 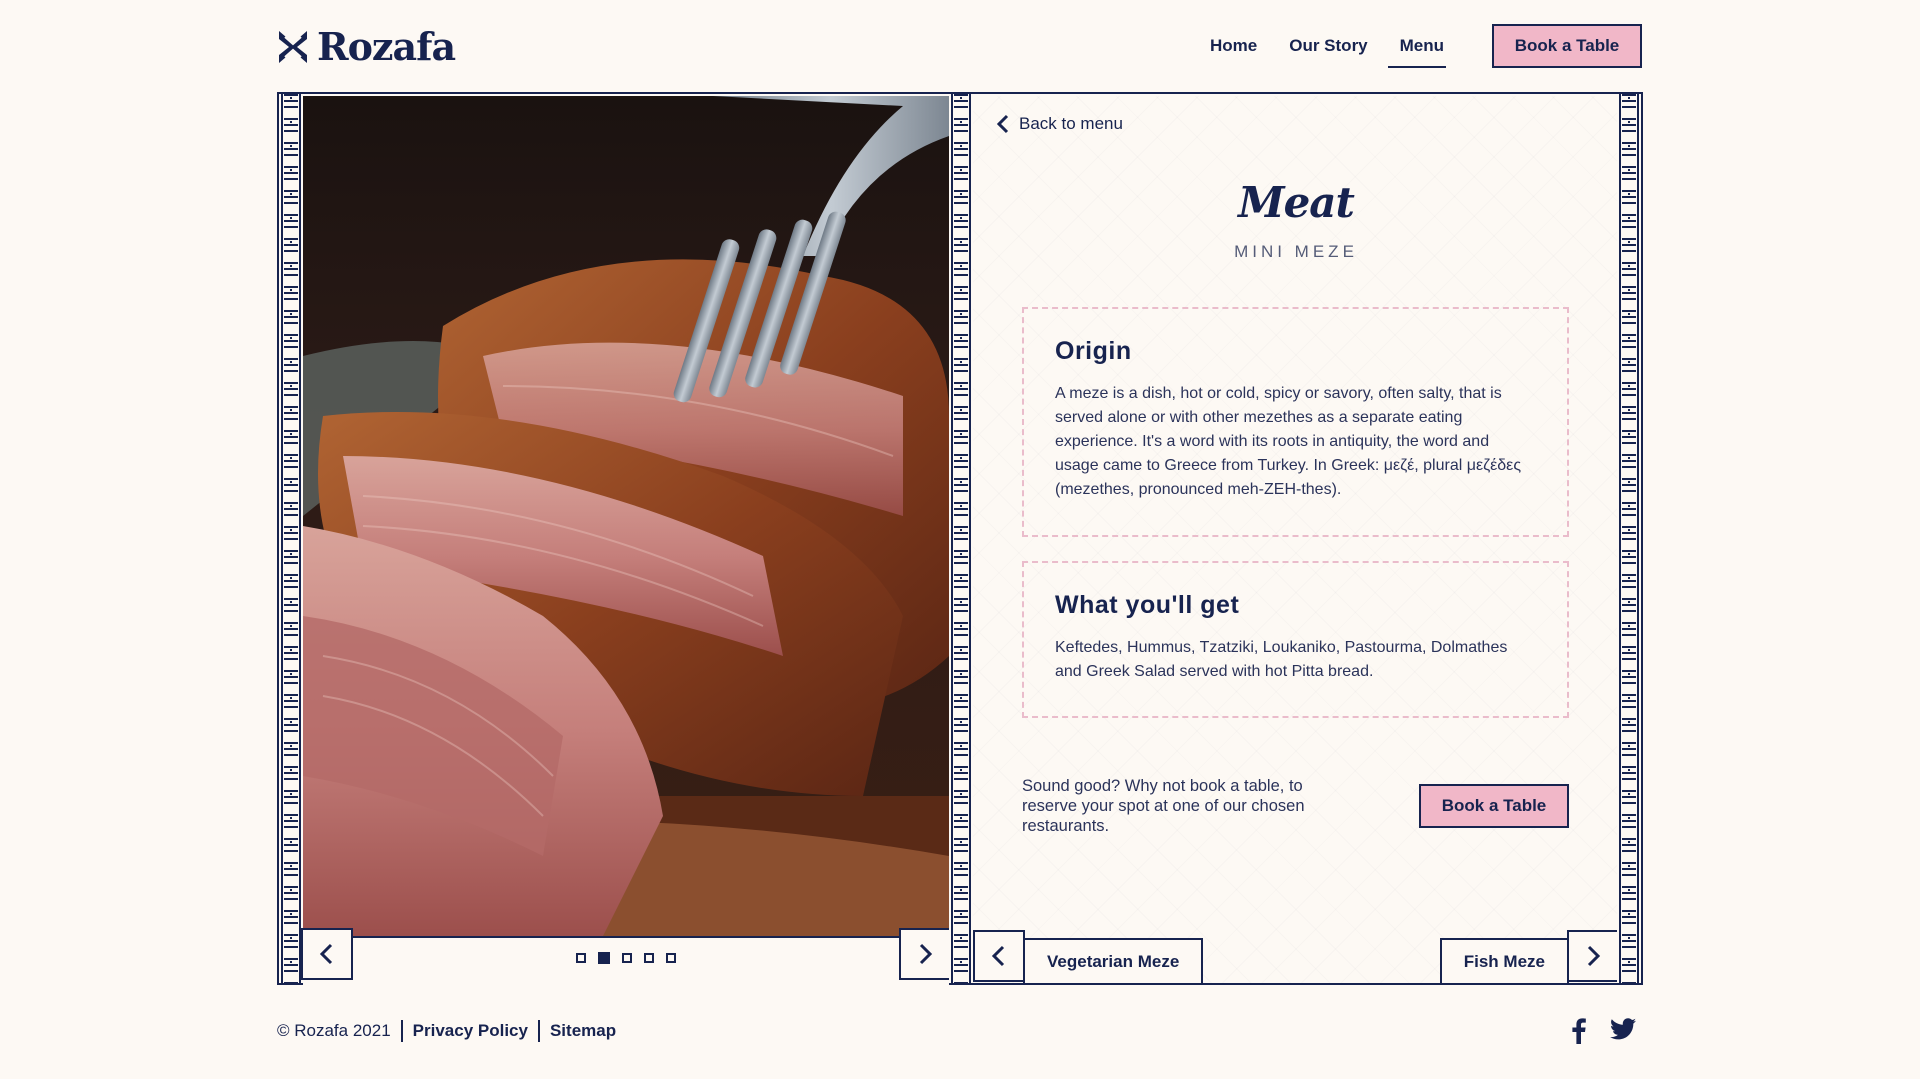 What do you see at coordinates (1296, 202) in the screenshot?
I see `dish-title: Meat` at bounding box center [1296, 202].